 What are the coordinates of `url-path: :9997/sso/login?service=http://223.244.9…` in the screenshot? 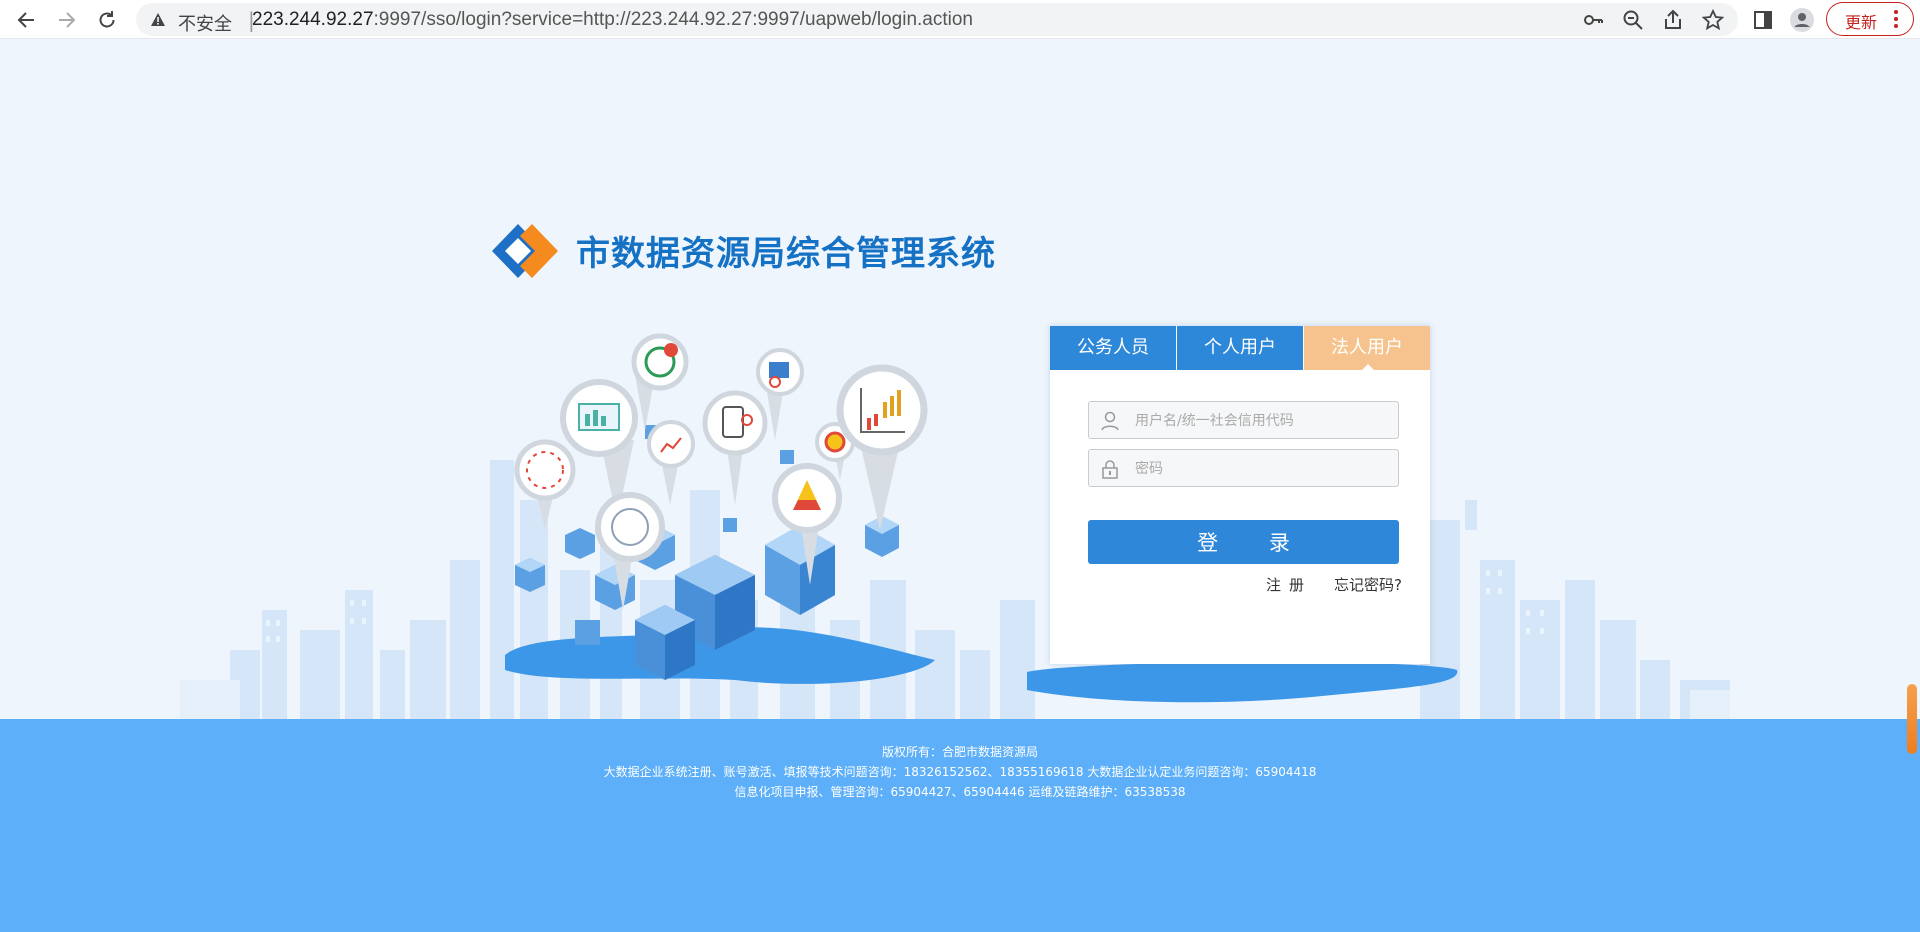 It's located at (673, 19).